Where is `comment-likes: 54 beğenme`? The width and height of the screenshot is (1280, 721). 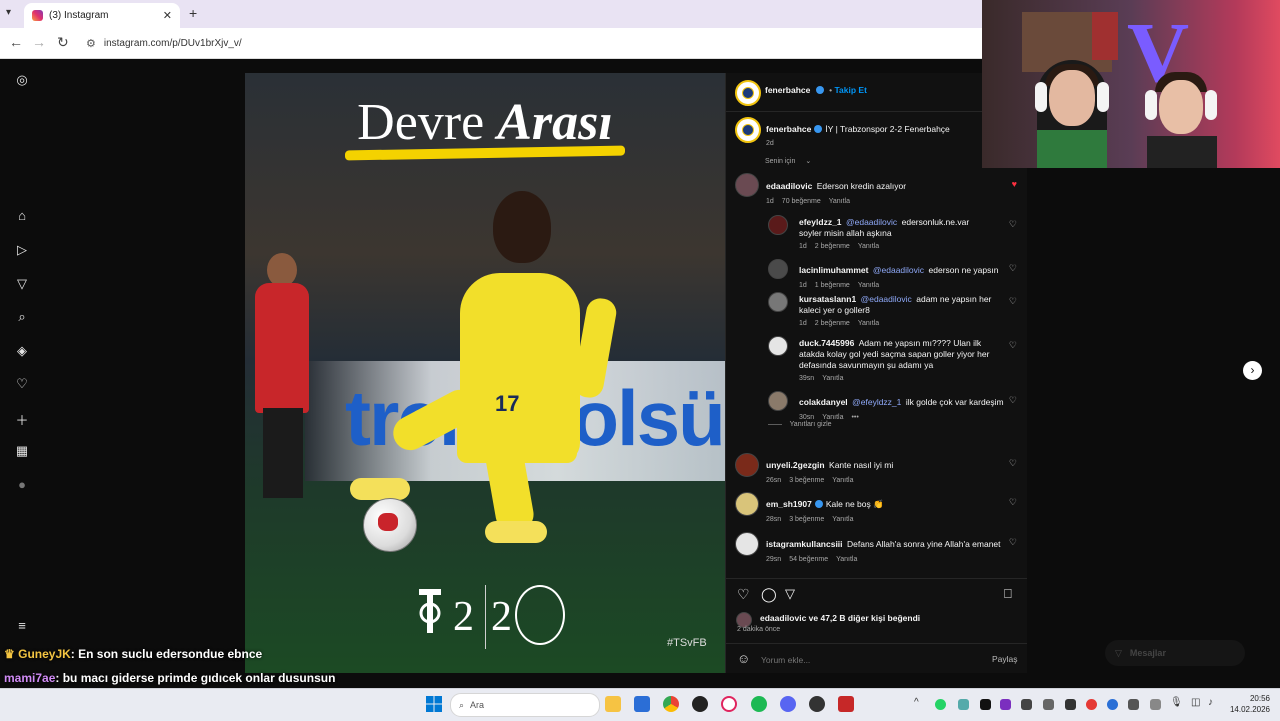 comment-likes: 54 beğenme is located at coordinates (808, 559).